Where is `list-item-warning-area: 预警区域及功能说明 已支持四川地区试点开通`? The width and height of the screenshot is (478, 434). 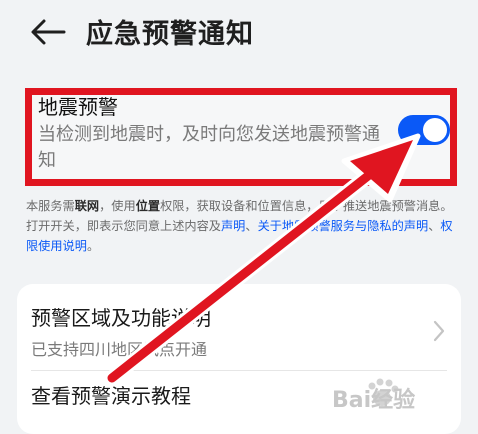
list-item-warning-area: 预警区域及功能说明 已支持四川地区试点开通 is located at coordinates (239, 337).